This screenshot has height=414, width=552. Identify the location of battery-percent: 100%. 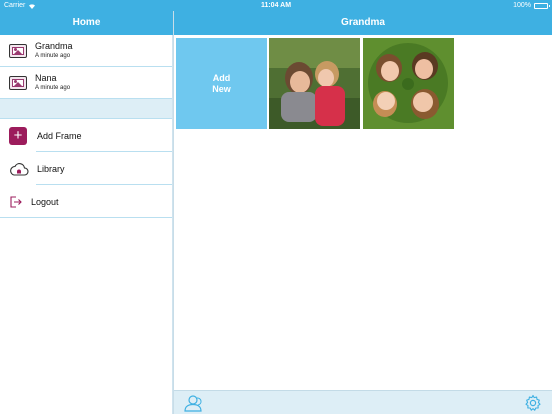
(522, 5).